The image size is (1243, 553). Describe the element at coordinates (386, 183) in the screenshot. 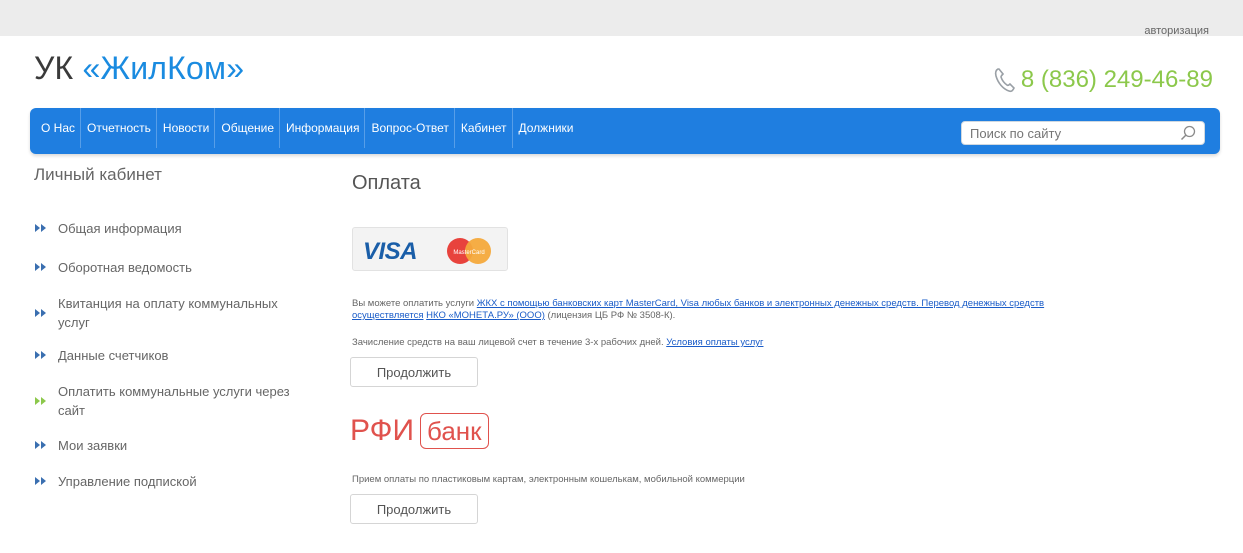

I see `page-title: Оплата` at that location.